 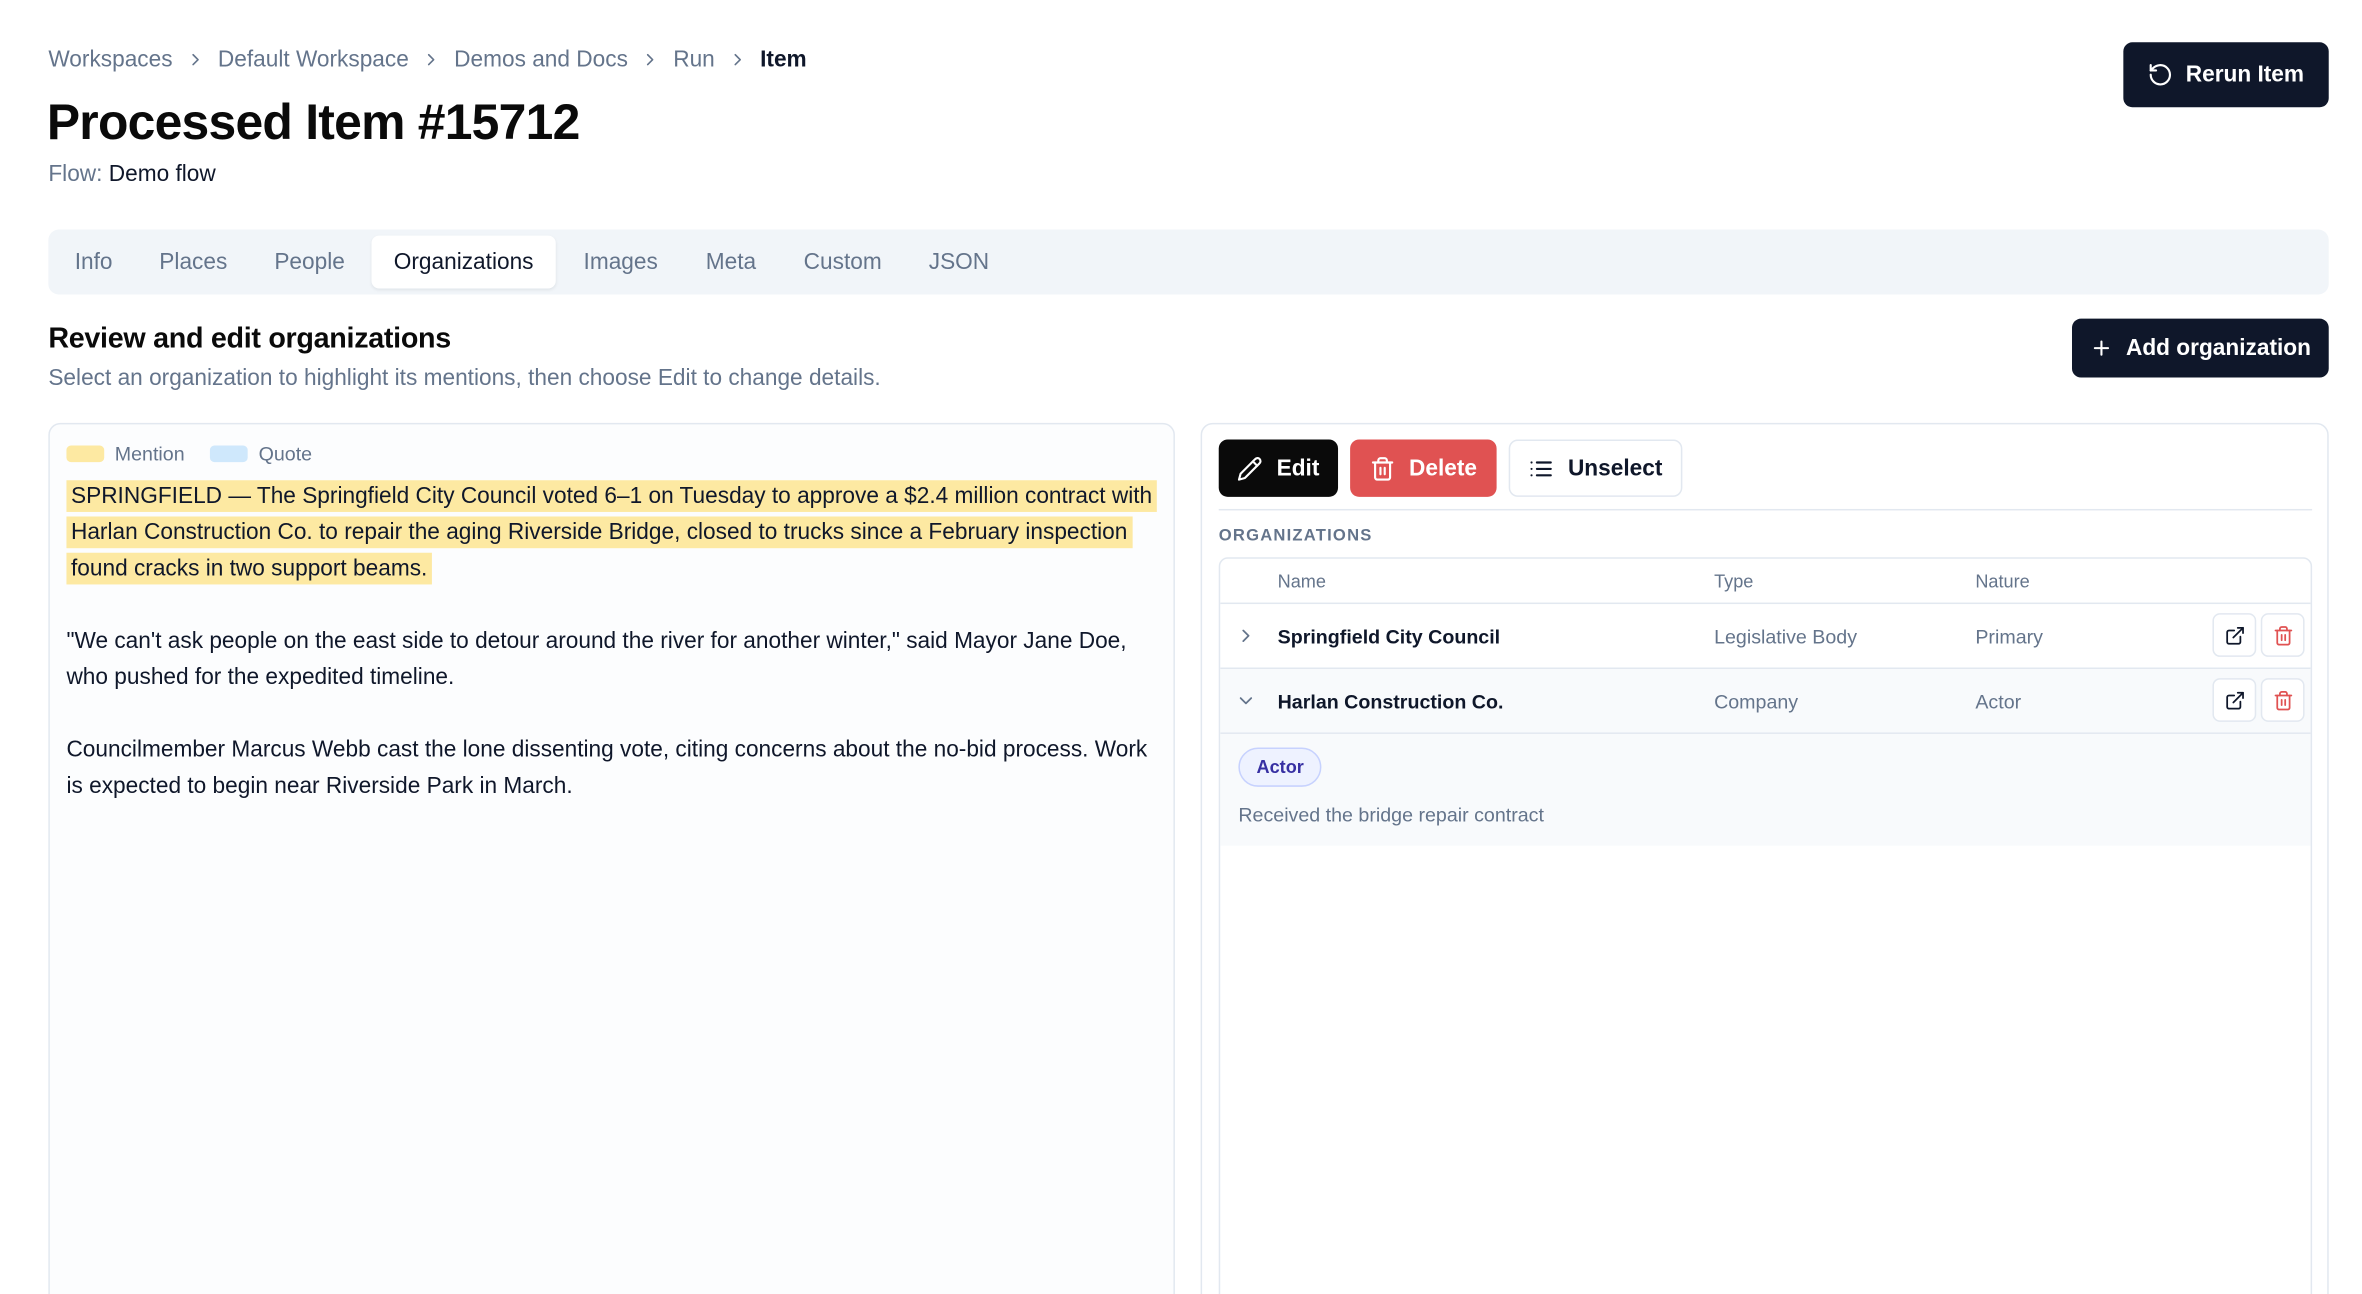 I want to click on delete-button: Delete, so click(x=1423, y=468).